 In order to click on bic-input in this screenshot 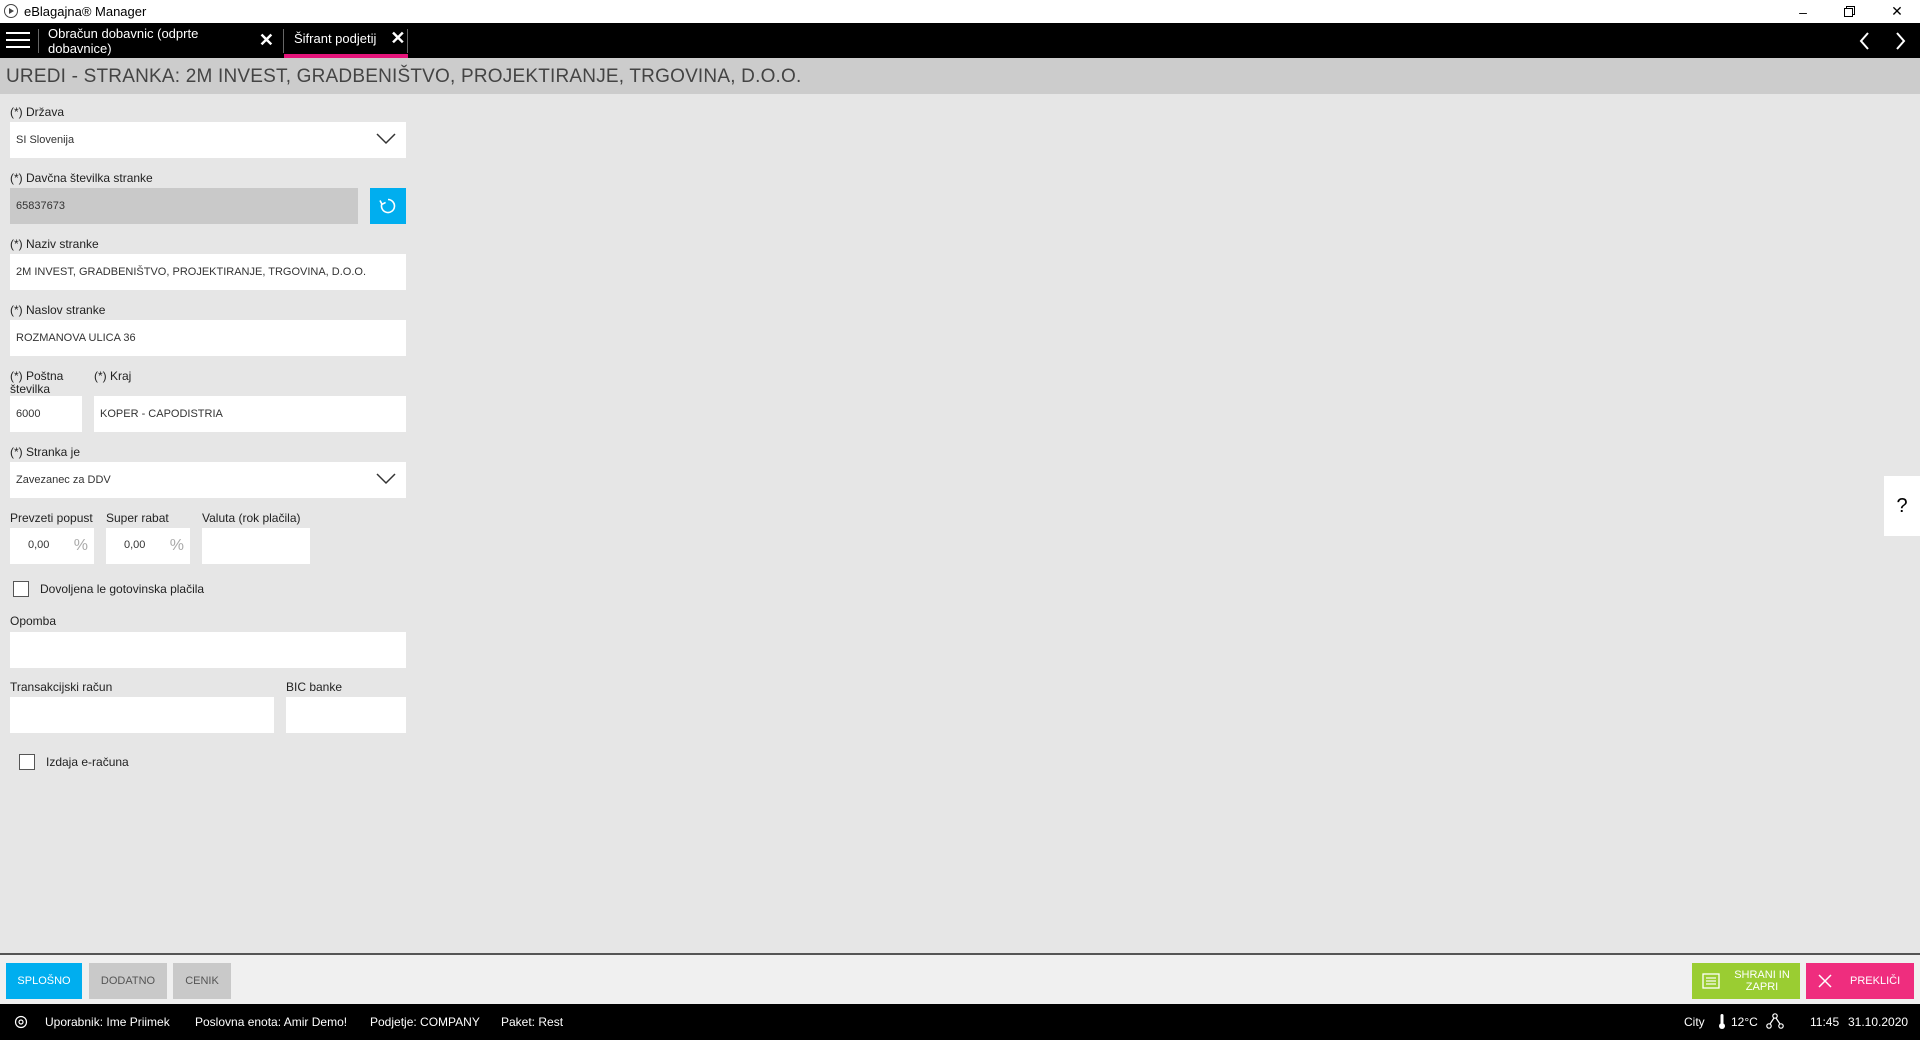, I will do `click(346, 715)`.